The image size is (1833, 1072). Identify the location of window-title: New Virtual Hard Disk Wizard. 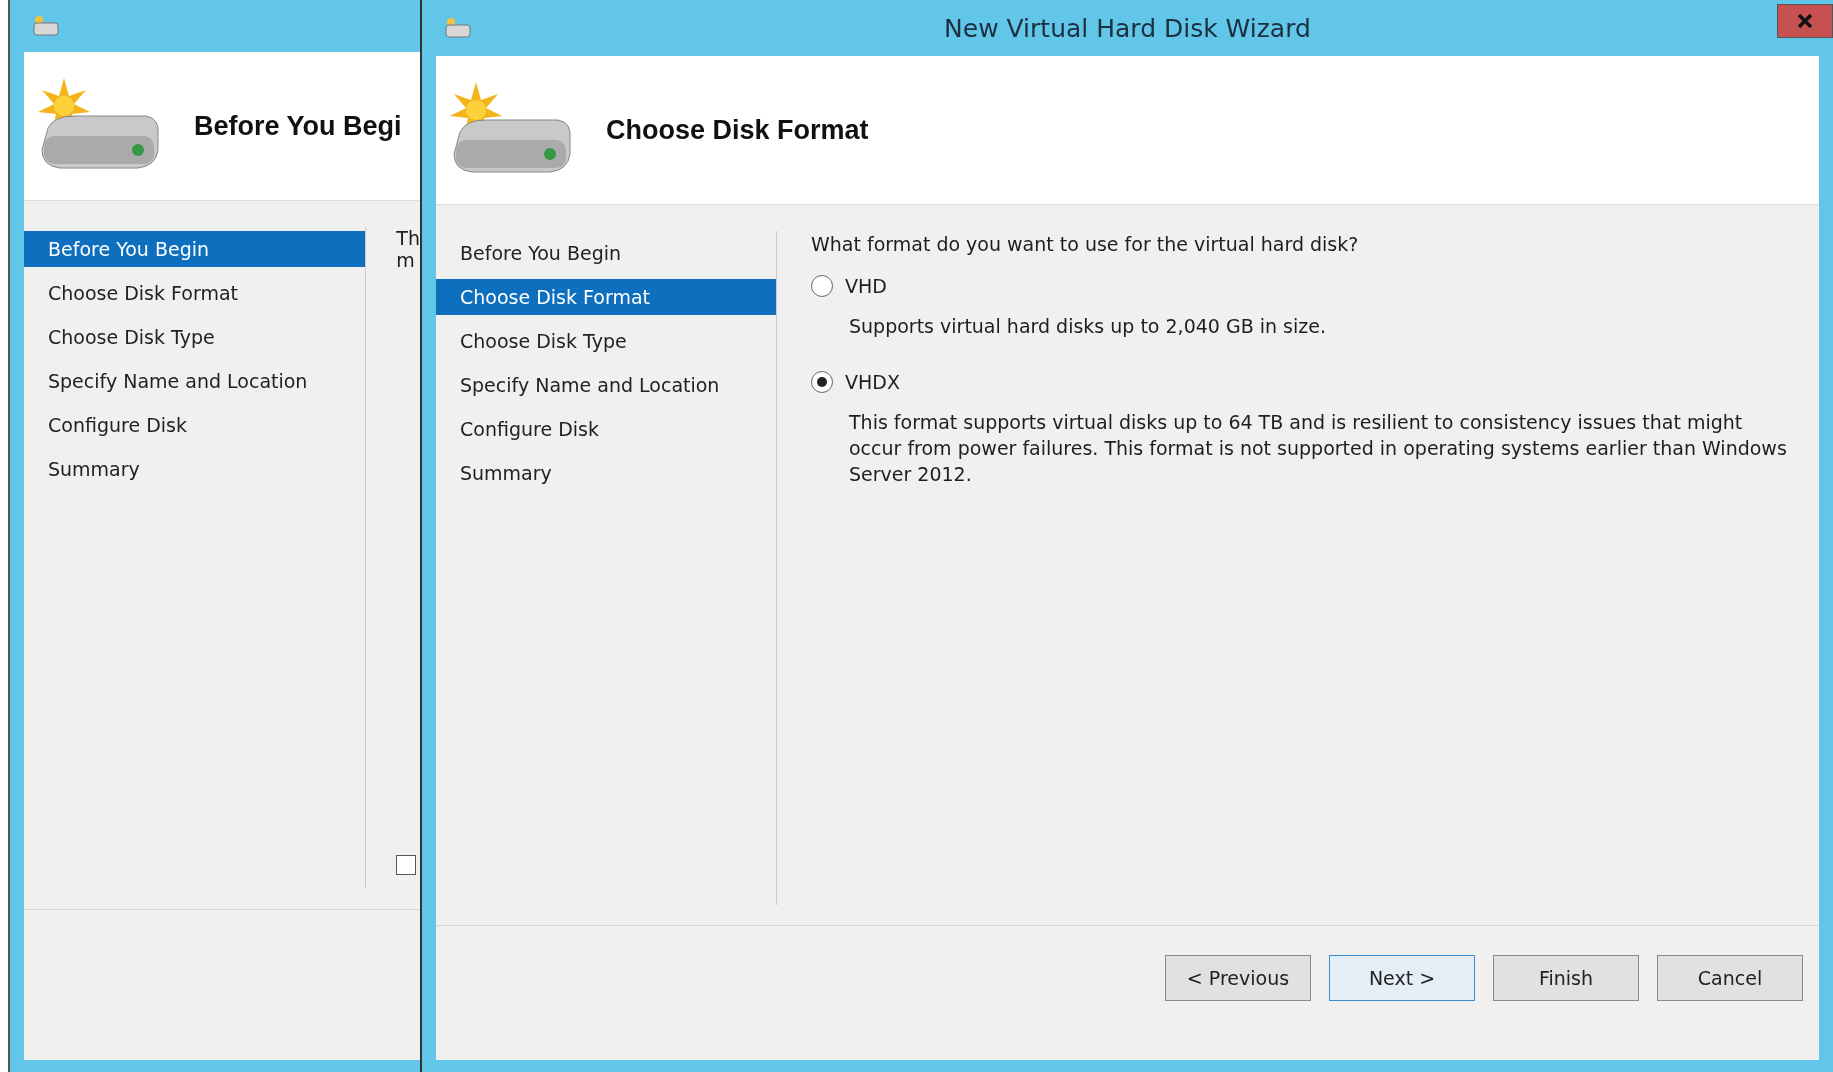
(1127, 28).